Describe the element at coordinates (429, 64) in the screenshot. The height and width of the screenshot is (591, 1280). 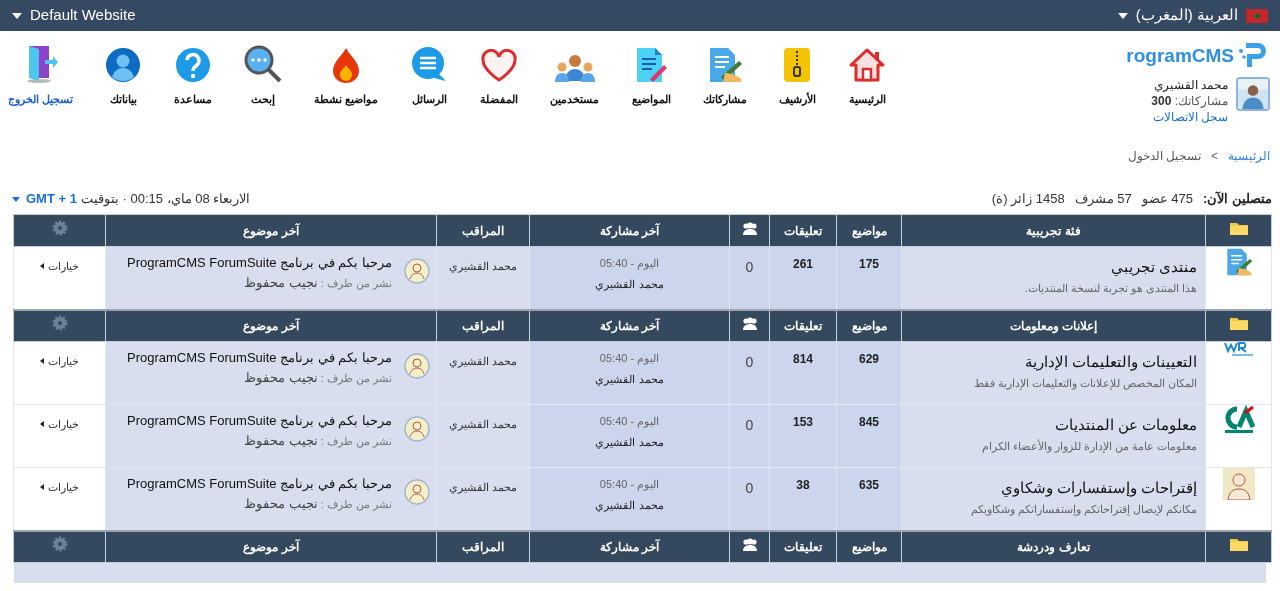
I see `chat-bubble-icon` at that location.